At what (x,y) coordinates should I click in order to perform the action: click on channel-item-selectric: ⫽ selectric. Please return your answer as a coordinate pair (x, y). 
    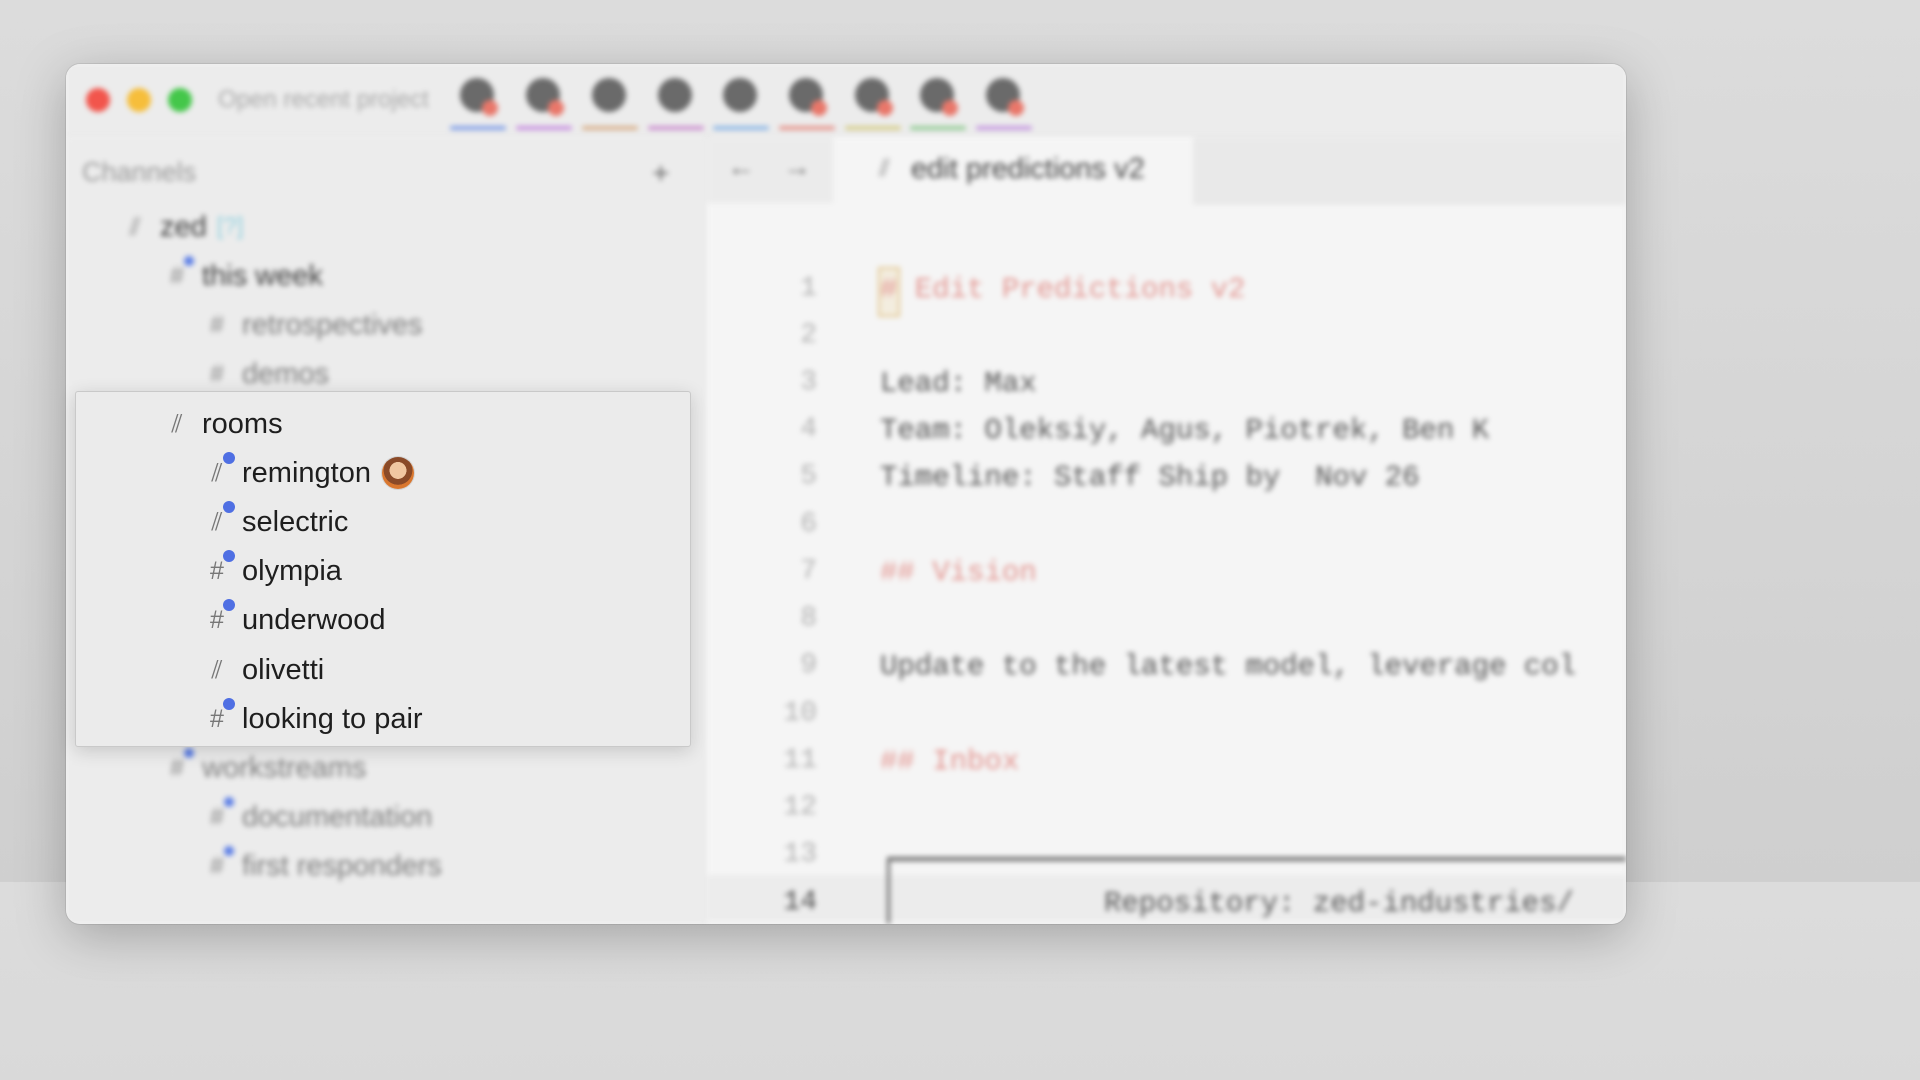
    Looking at the image, I should click on (275, 522).